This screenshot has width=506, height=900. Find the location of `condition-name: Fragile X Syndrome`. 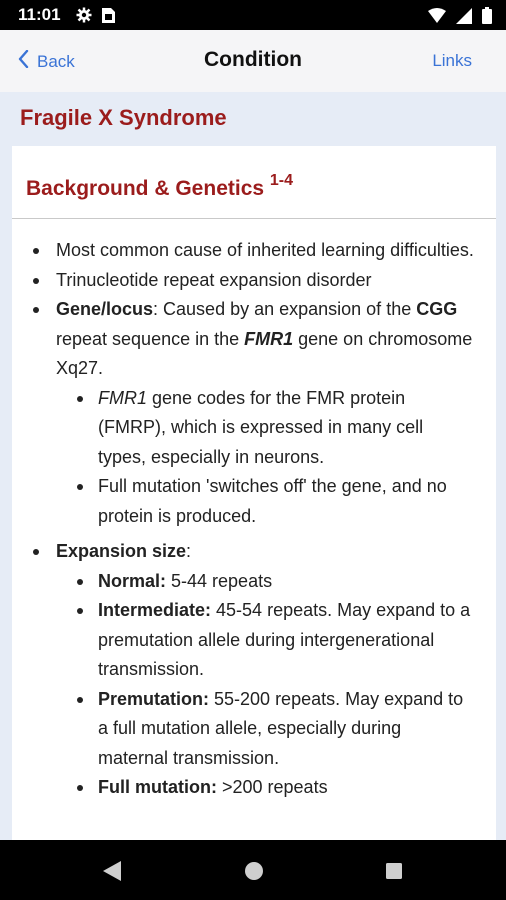

condition-name: Fragile X Syndrome is located at coordinates (123, 117).